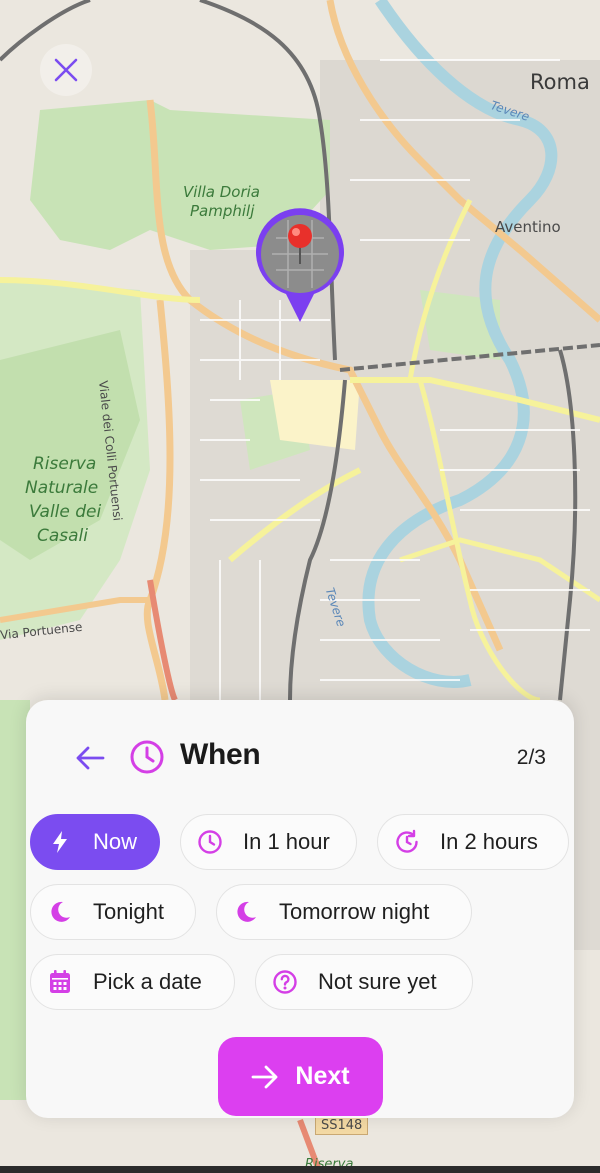 The height and width of the screenshot is (1173, 600). What do you see at coordinates (377, 981) in the screenshot?
I see `option-label: Not sure yet` at bounding box center [377, 981].